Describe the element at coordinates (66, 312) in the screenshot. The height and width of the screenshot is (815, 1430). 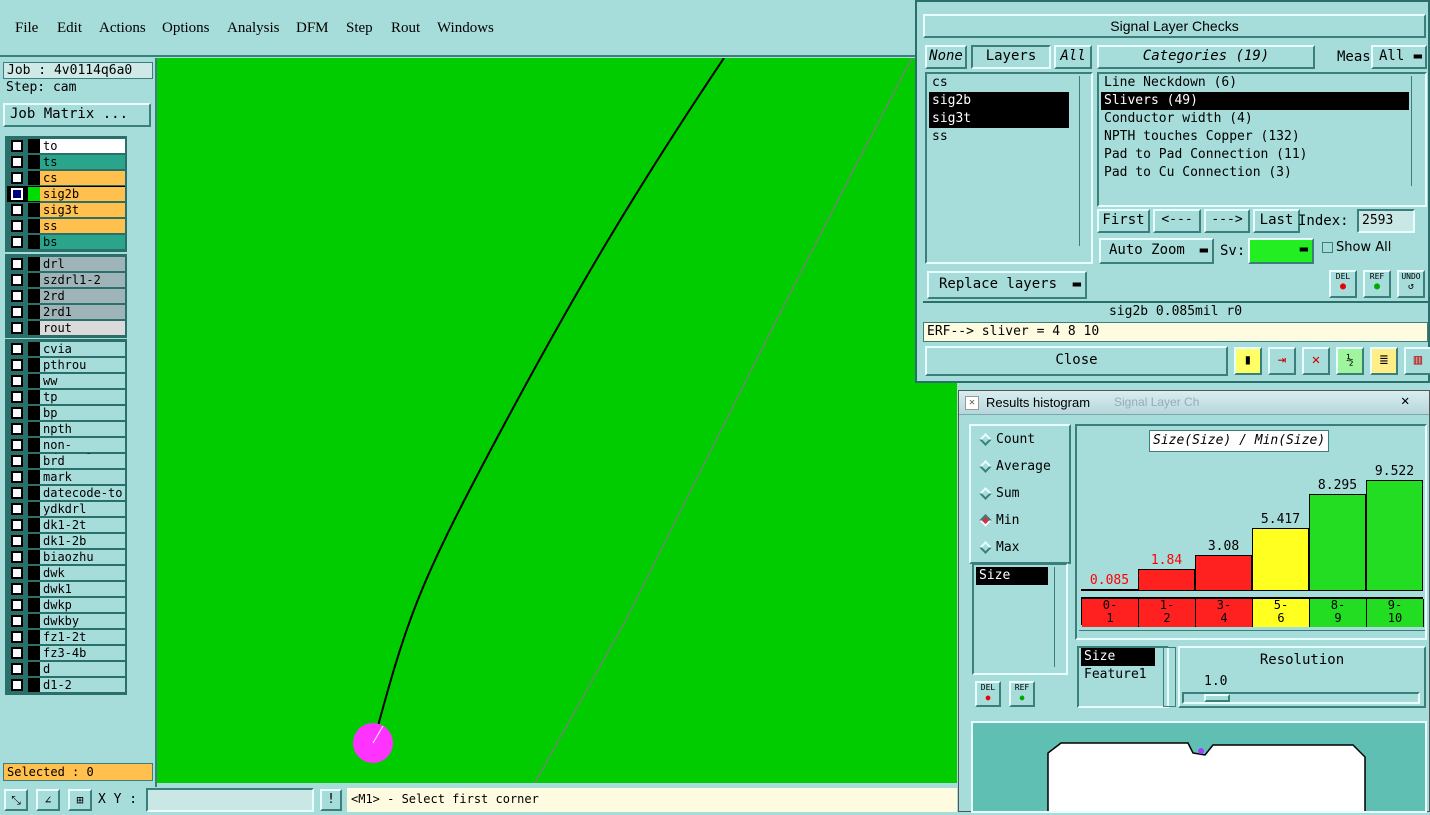
I see `layer-row: 2rd1` at that location.